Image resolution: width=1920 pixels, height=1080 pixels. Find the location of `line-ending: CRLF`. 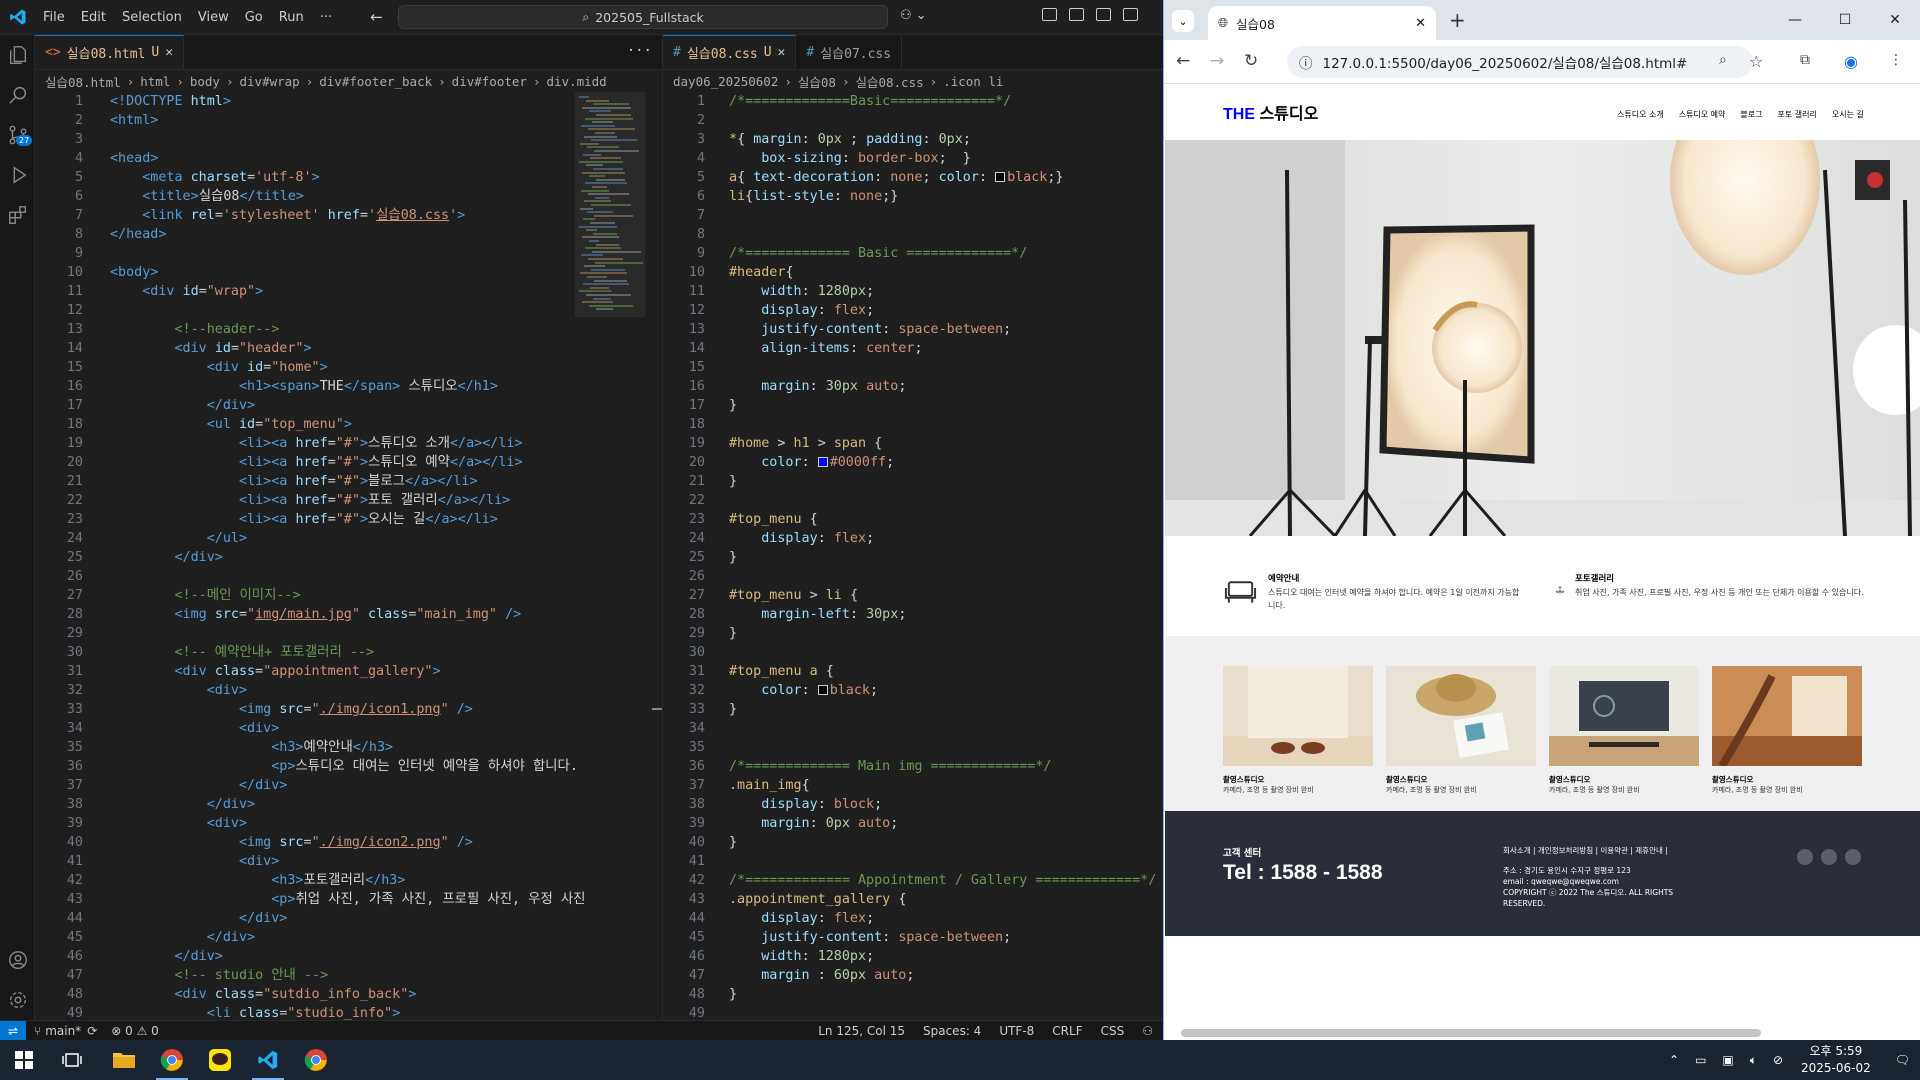

line-ending: CRLF is located at coordinates (1067, 1031).